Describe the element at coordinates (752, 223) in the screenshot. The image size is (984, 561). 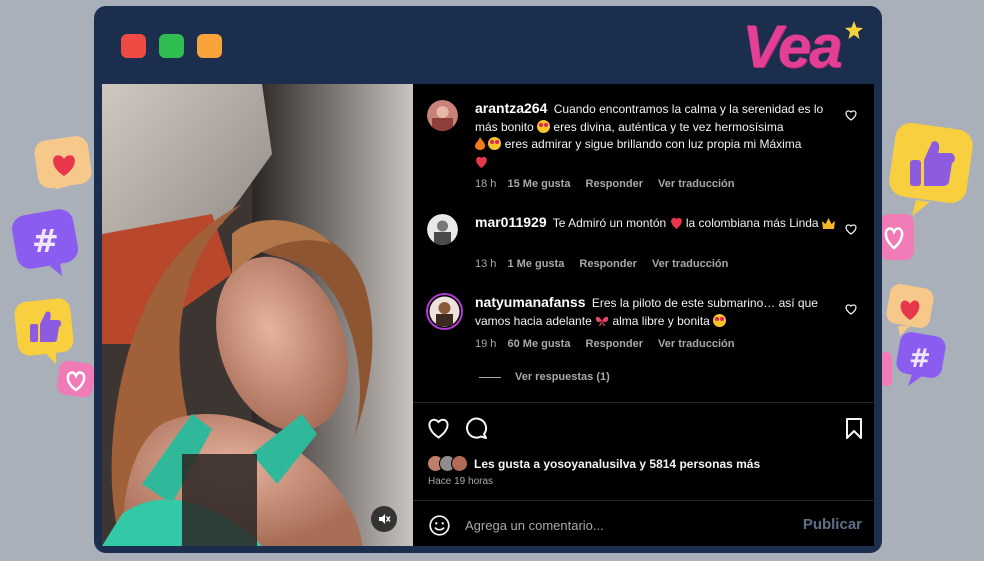
I see `comment-text: la colombiana más Linda` at that location.